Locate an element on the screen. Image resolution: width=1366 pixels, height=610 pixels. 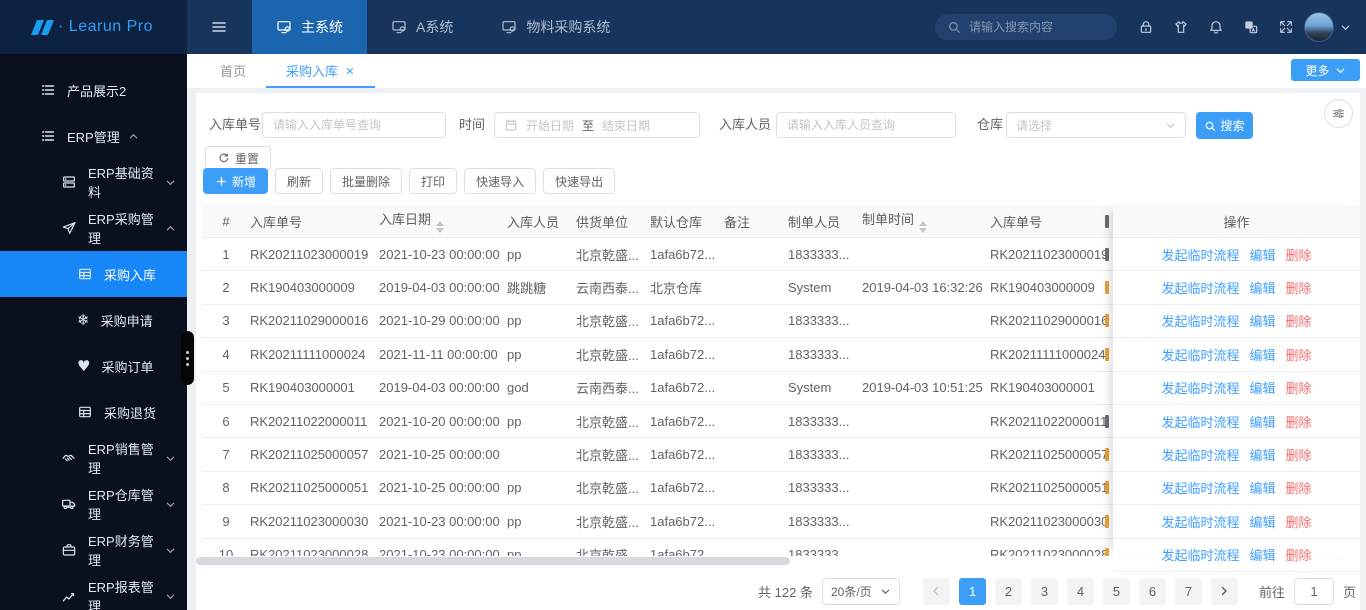
page-number-button: 5 is located at coordinates (1116, 591).